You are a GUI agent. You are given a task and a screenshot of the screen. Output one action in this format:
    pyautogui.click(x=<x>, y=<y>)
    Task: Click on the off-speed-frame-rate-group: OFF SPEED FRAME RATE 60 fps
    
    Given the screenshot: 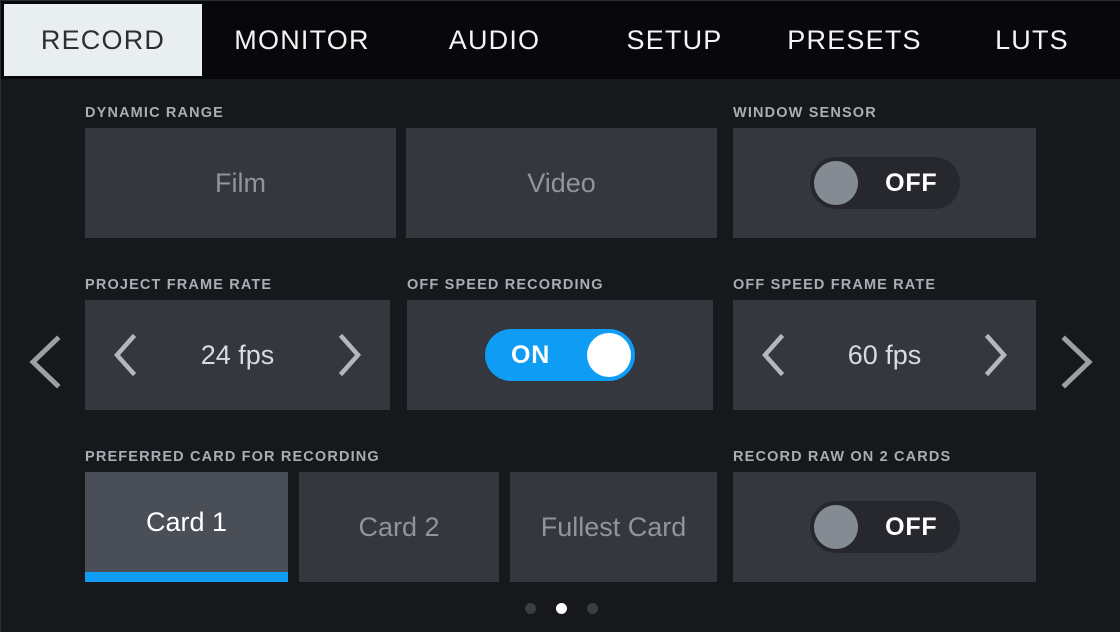 What is the action you would take?
    pyautogui.click(x=884, y=343)
    